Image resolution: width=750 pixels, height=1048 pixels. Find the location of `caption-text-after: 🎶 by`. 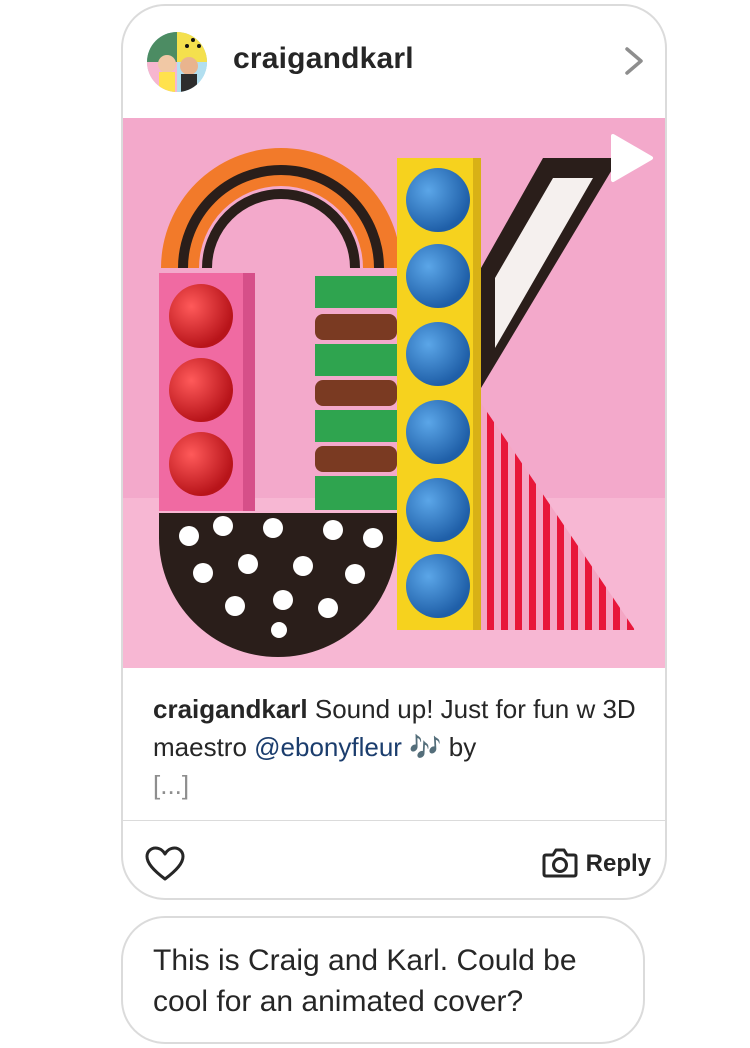

caption-text-after: 🎶 by is located at coordinates (439, 747).